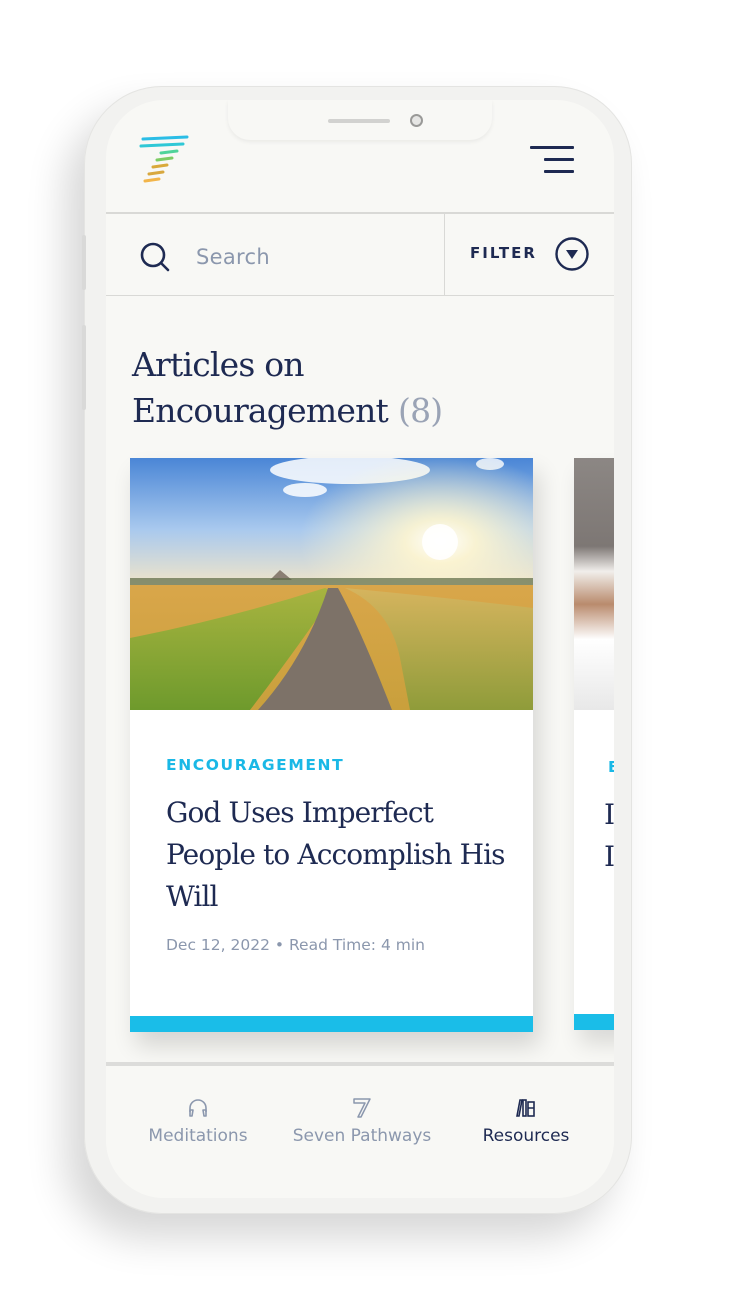 This screenshot has height=1294, width=730. I want to click on article-read-time: Read Time: 4 min, so click(356, 945).